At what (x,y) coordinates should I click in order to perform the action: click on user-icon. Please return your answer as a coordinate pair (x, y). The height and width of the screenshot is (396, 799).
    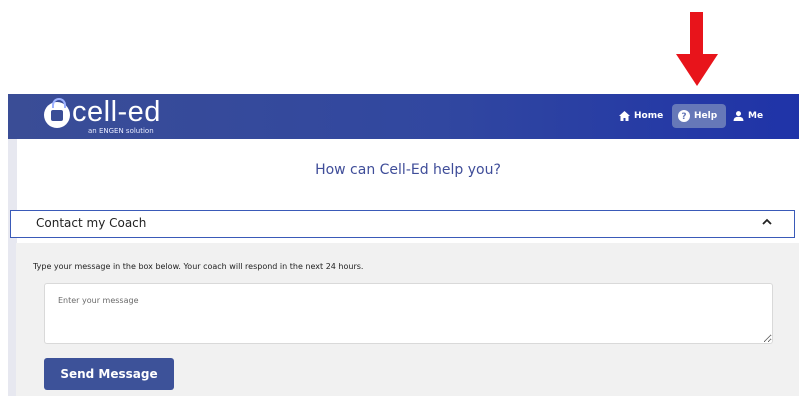
    Looking at the image, I should click on (738, 116).